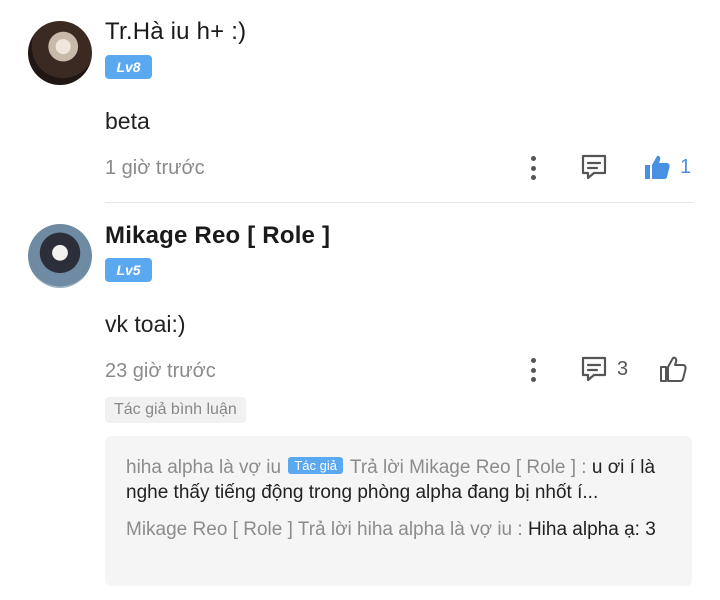 The image size is (720, 600). What do you see at coordinates (399, 202) in the screenshot?
I see `divider` at bounding box center [399, 202].